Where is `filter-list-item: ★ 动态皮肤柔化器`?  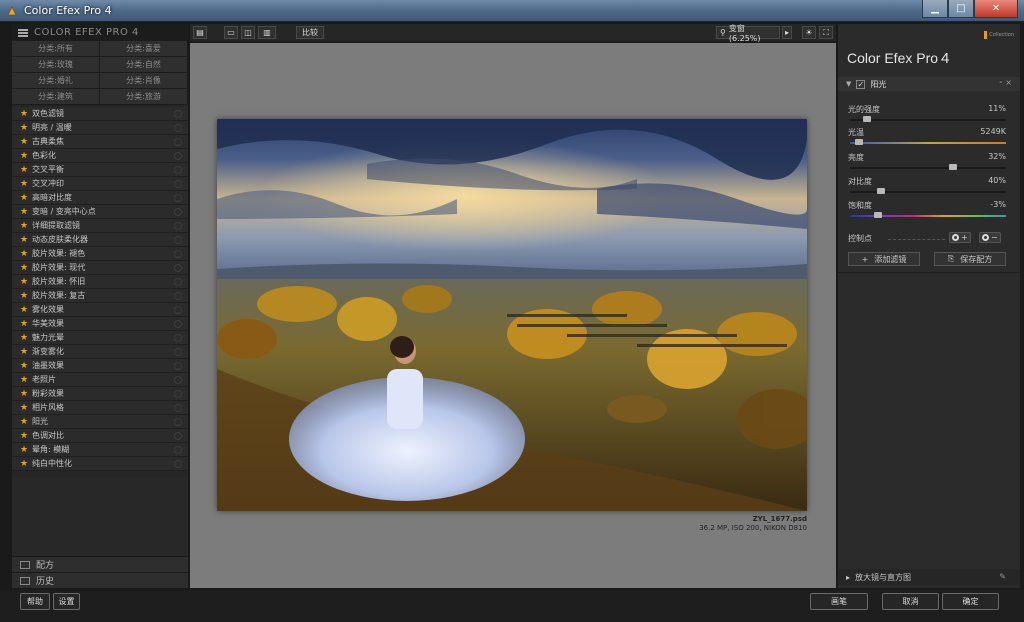
filter-list-item: ★ 动态皮肤柔化器 is located at coordinates (100, 240).